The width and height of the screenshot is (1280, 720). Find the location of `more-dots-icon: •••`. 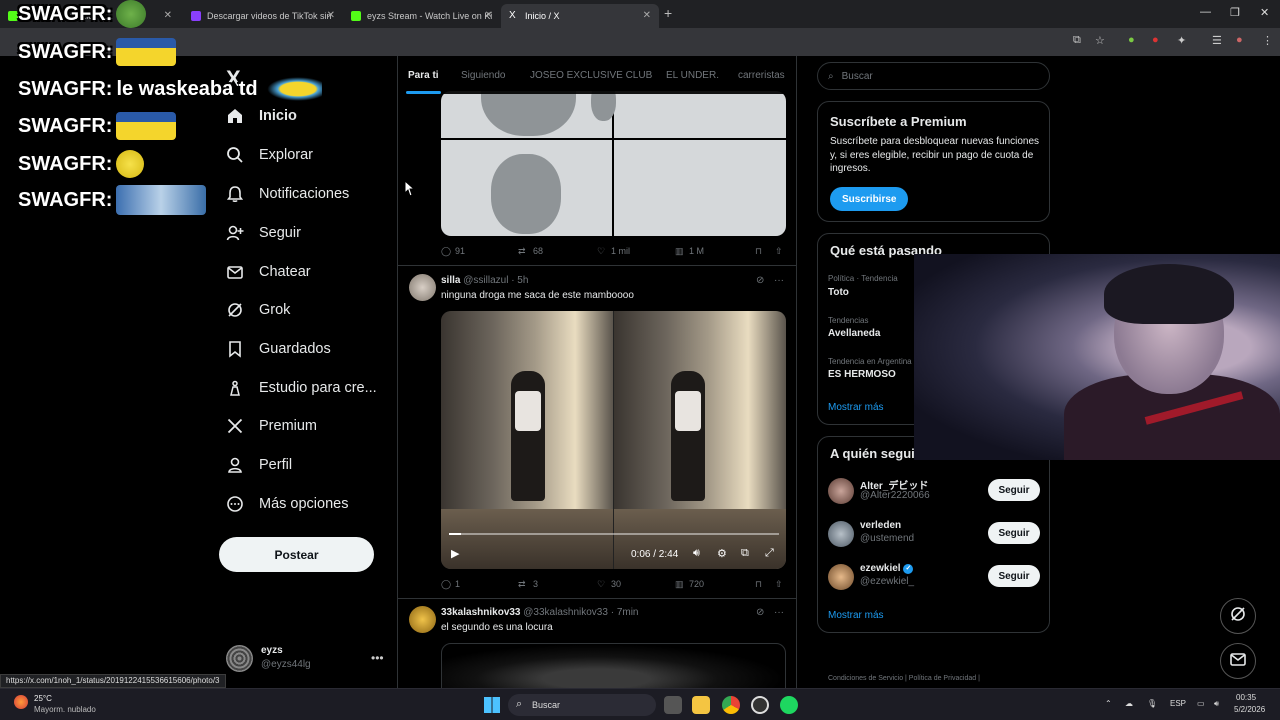

more-dots-icon: ••• is located at coordinates (377, 658).